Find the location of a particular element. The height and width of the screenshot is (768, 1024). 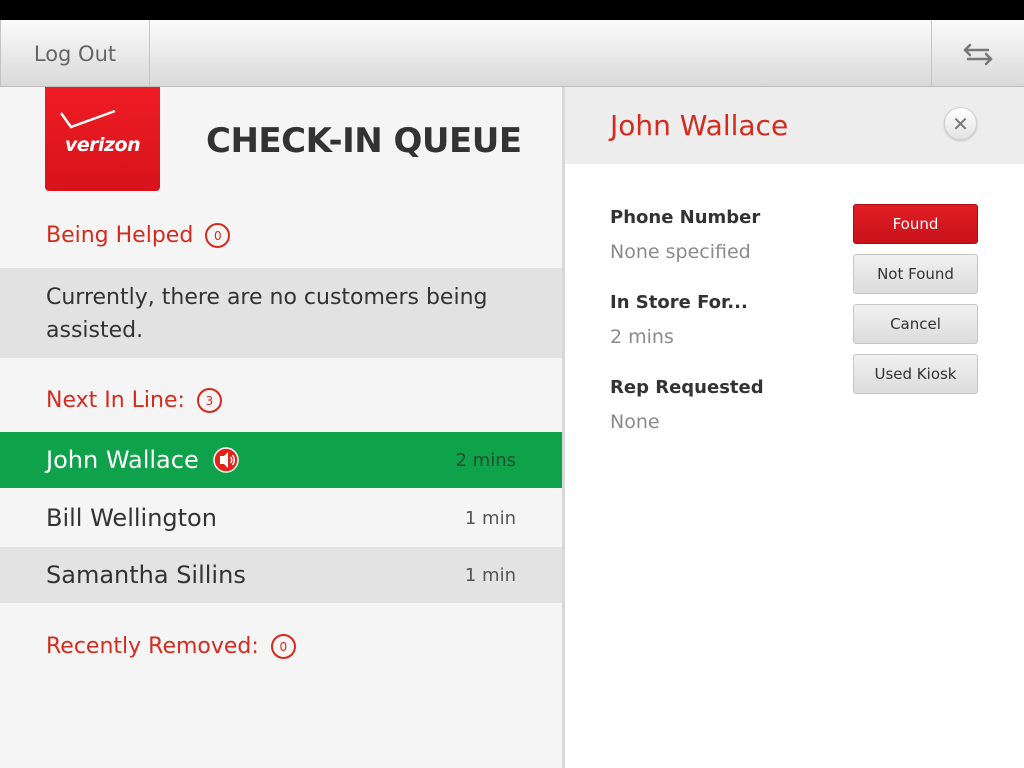

being-helped-heading: Being Helped 0 is located at coordinates (138, 235).